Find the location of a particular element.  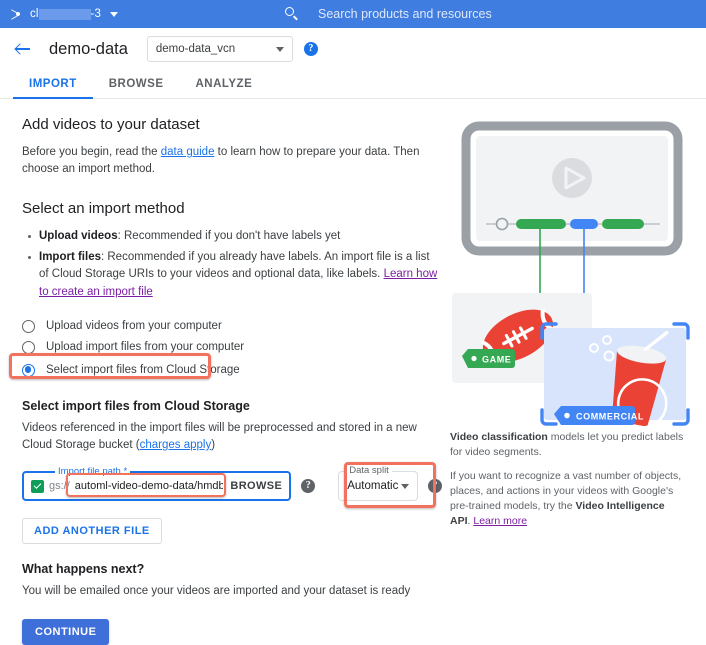

continue-button: CONTINUE is located at coordinates (66, 632).